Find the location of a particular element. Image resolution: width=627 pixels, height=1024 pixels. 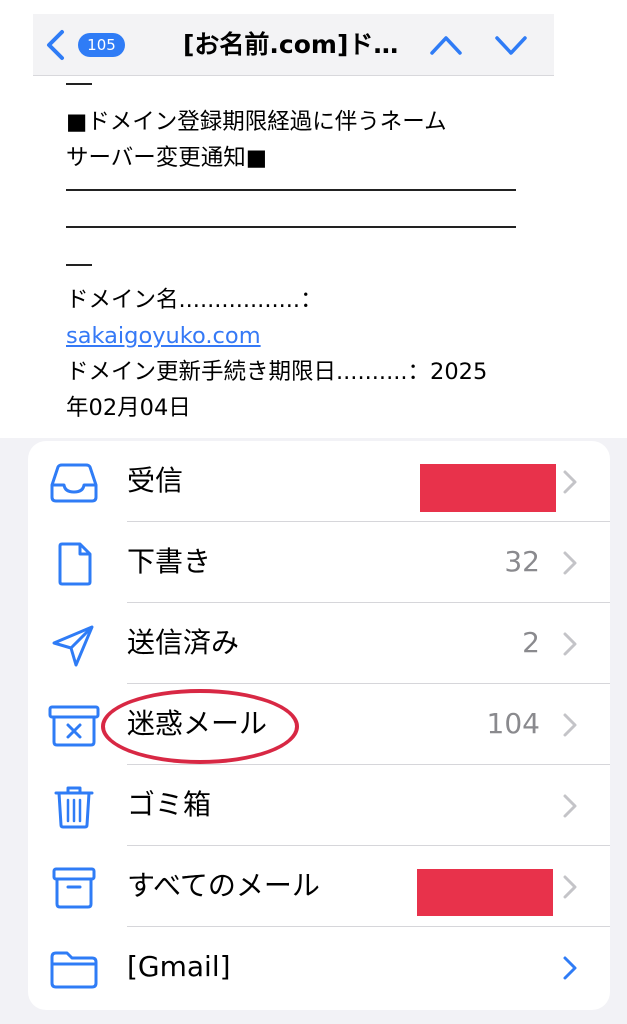

mailbox-row-sent: 送信済み 2 is located at coordinates (319, 643).